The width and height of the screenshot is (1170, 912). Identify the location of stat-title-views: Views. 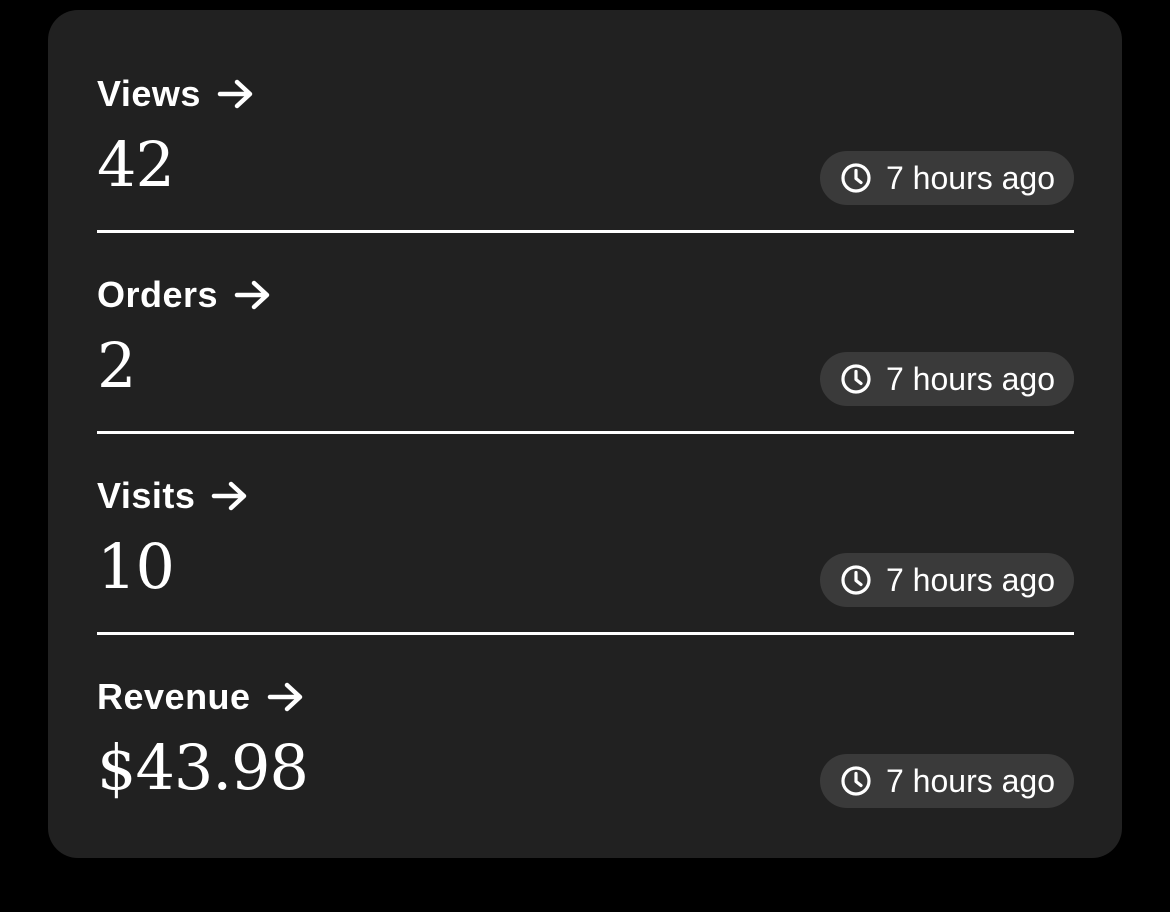
(176, 94).